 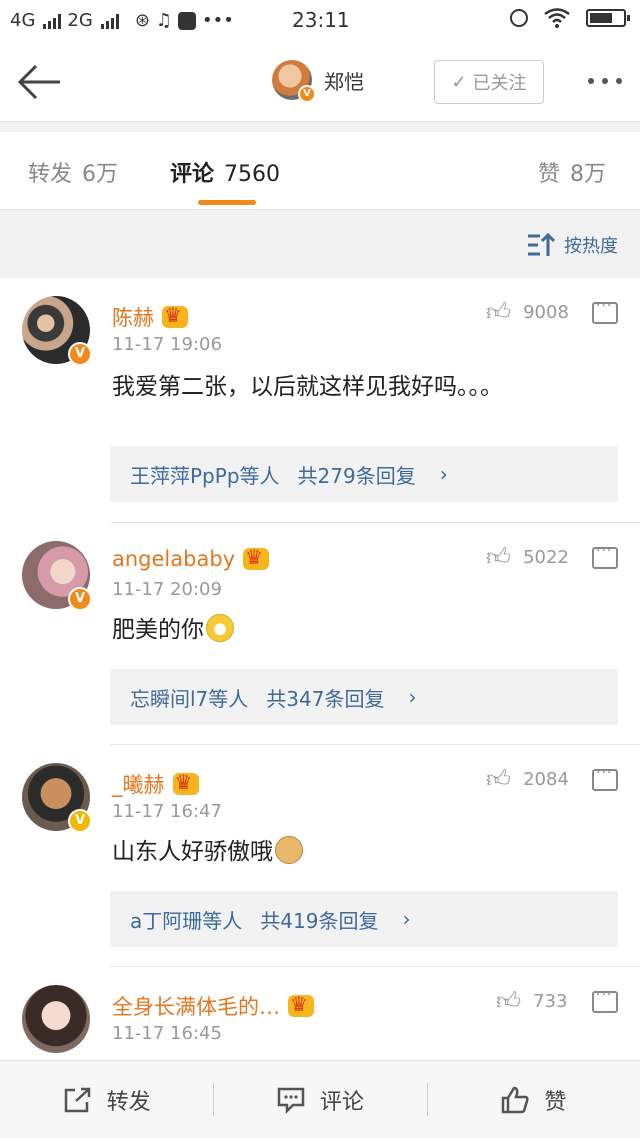 I want to click on comment-time: 11-17 20:09, so click(x=167, y=589).